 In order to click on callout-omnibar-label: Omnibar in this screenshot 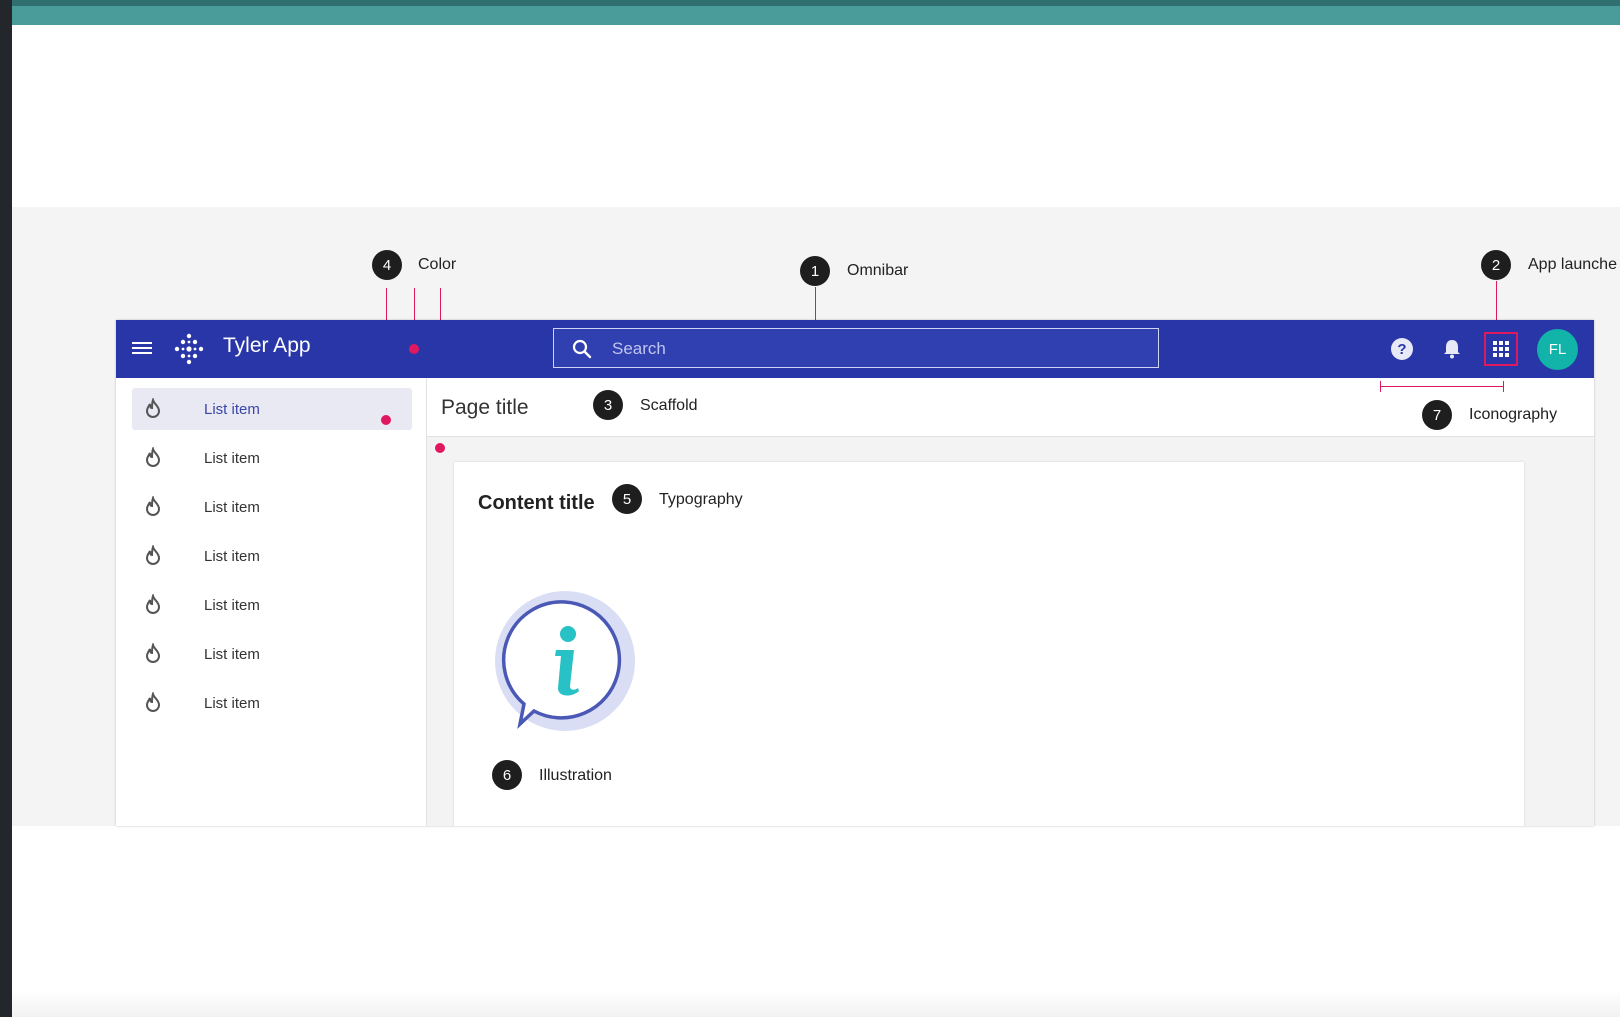, I will do `click(878, 270)`.